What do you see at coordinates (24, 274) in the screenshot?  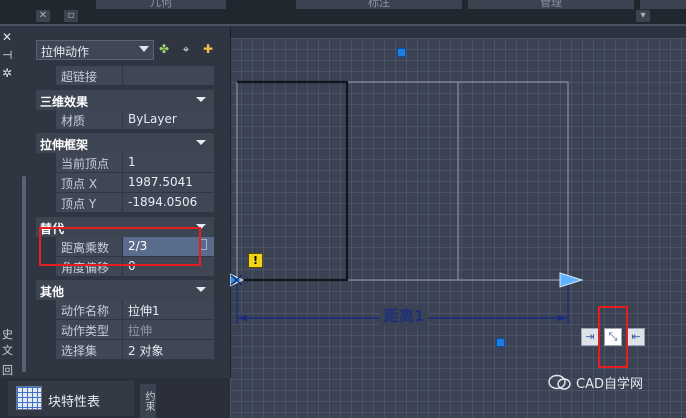 I see `palette-scrollbar` at bounding box center [24, 274].